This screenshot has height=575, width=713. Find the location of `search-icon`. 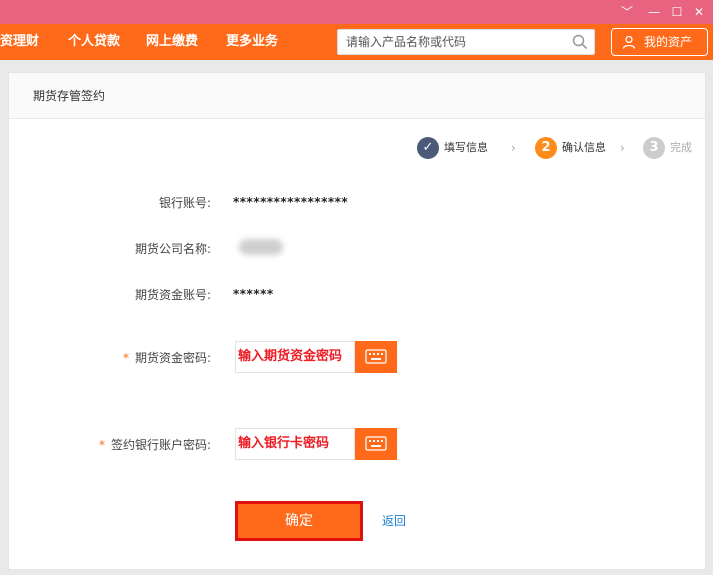

search-icon is located at coordinates (580, 42).